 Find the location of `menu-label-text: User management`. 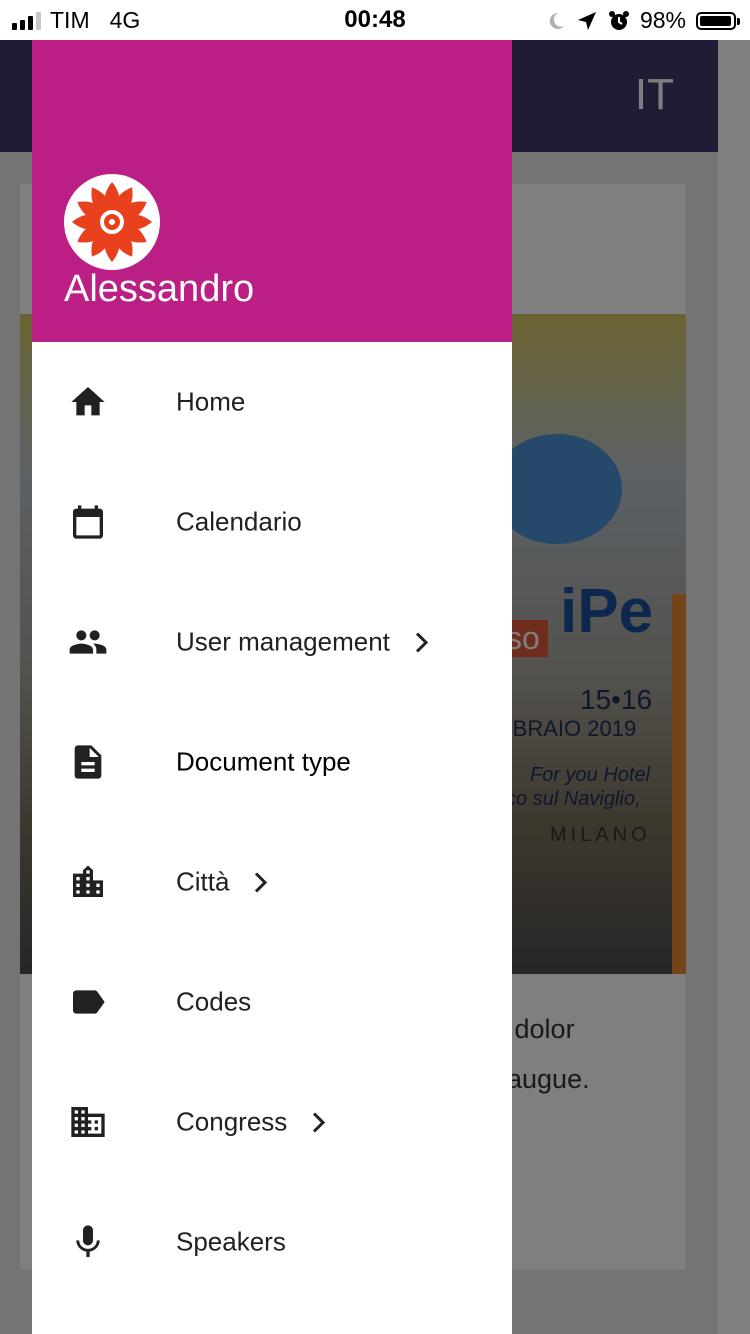

menu-label-text: User management is located at coordinates (283, 641).